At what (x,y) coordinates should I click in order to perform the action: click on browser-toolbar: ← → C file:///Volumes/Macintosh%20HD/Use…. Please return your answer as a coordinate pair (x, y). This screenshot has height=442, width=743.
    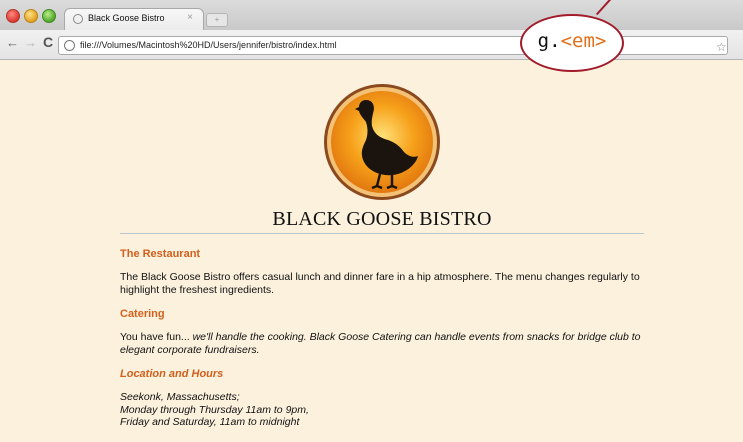
    Looking at the image, I should click on (371, 45).